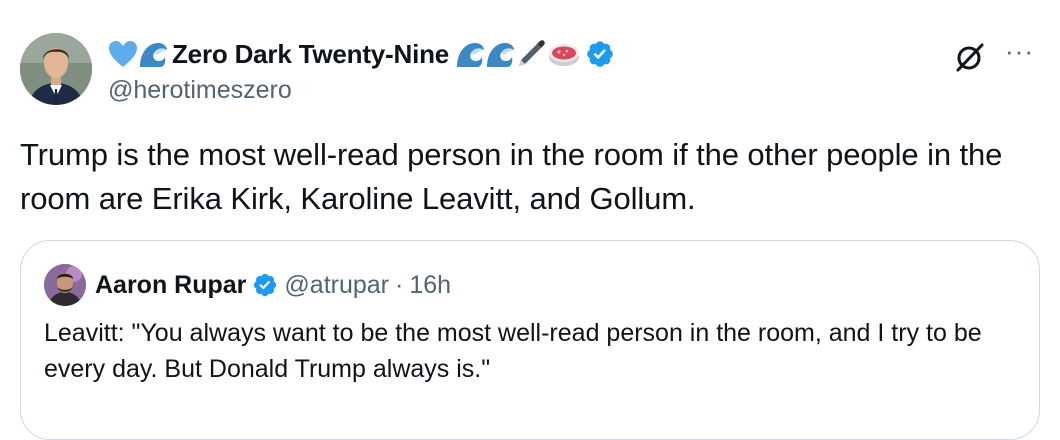 Image resolution: width=1060 pixels, height=440 pixels. Describe the element at coordinates (123, 54) in the screenshot. I see `blue-heart-icon` at that location.